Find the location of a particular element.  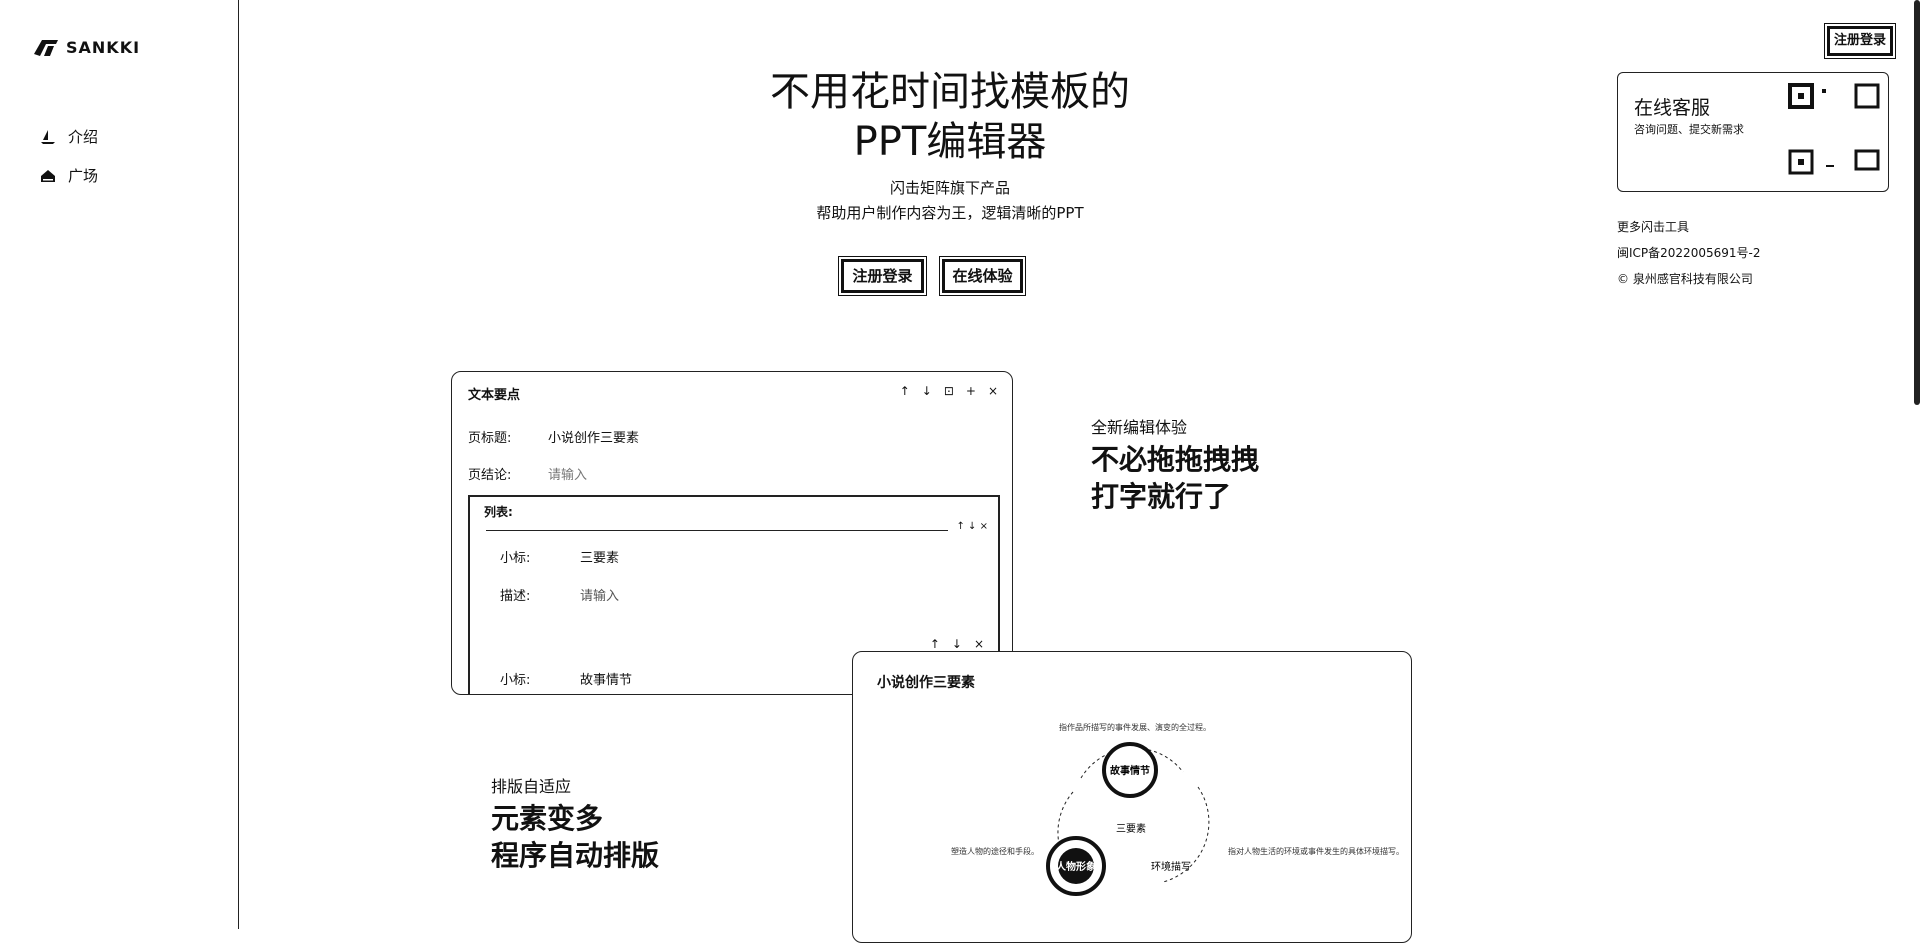

node2-desc: 塑造人物的途径和手段。 is located at coordinates (995, 851).